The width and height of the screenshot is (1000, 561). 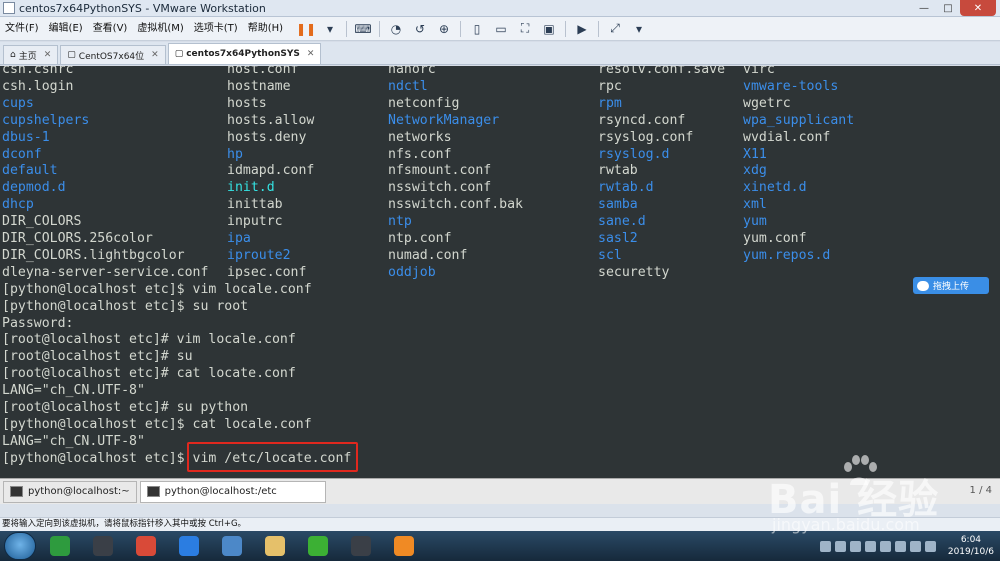 What do you see at coordinates (618, 238) in the screenshot?
I see `terminal-file-entry: sasl2` at bounding box center [618, 238].